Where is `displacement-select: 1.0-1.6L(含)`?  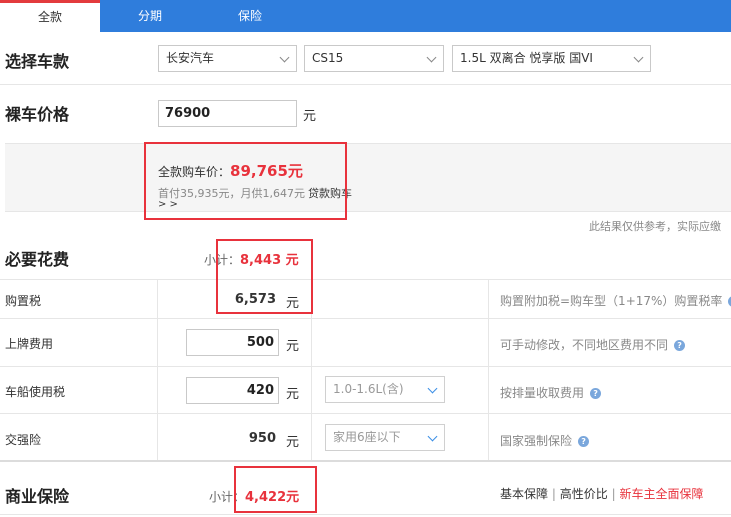
displacement-select: 1.0-1.6L(含) is located at coordinates (385, 389).